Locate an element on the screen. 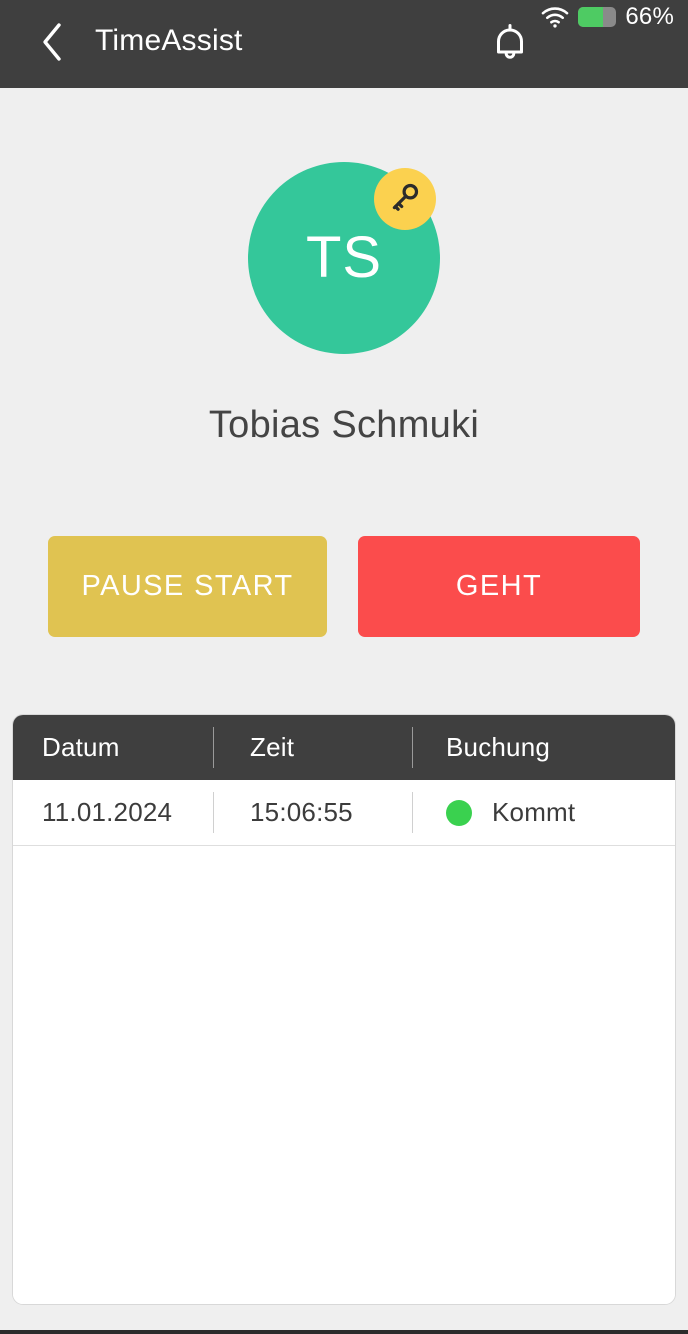  avatar-initials: TS is located at coordinates (344, 257).